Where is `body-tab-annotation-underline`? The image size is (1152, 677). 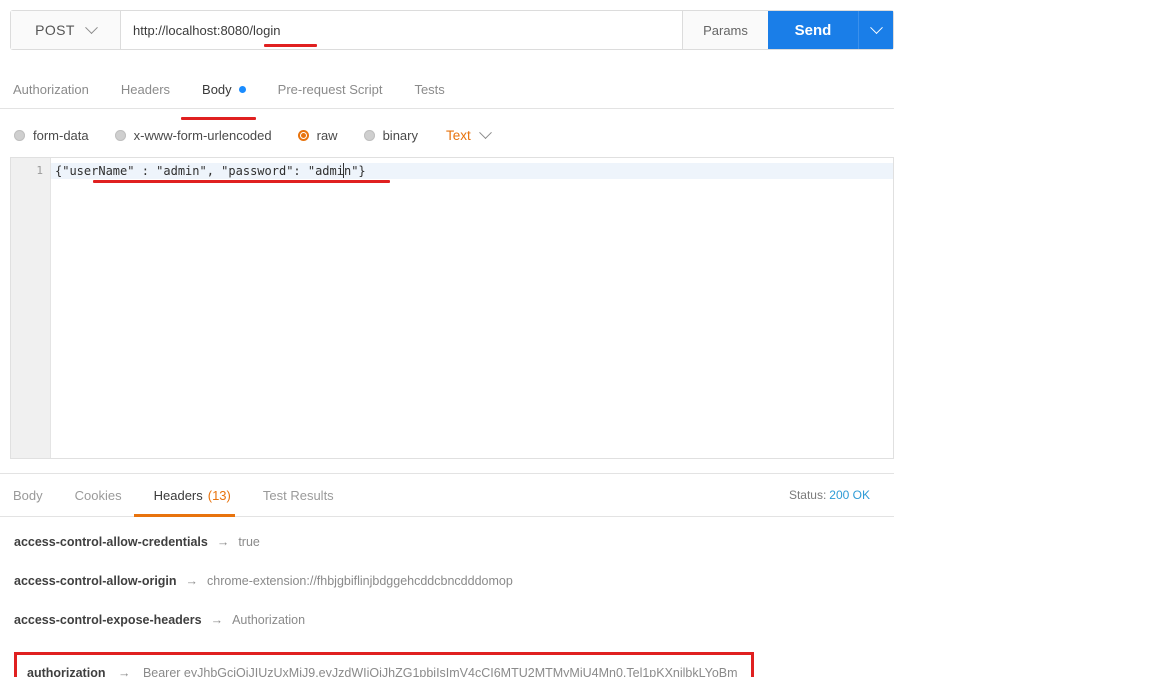 body-tab-annotation-underline is located at coordinates (218, 118).